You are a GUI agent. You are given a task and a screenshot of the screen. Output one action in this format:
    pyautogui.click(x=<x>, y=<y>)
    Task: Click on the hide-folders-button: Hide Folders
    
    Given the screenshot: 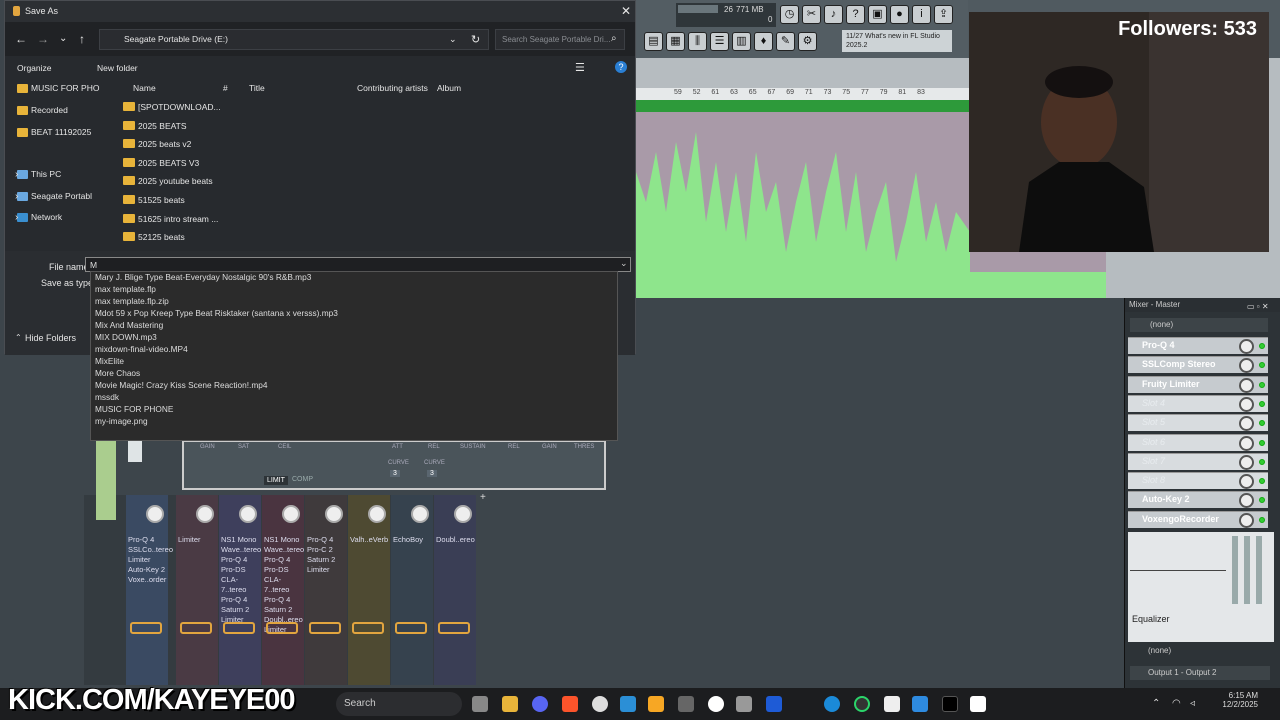 What is the action you would take?
    pyautogui.click(x=50, y=338)
    